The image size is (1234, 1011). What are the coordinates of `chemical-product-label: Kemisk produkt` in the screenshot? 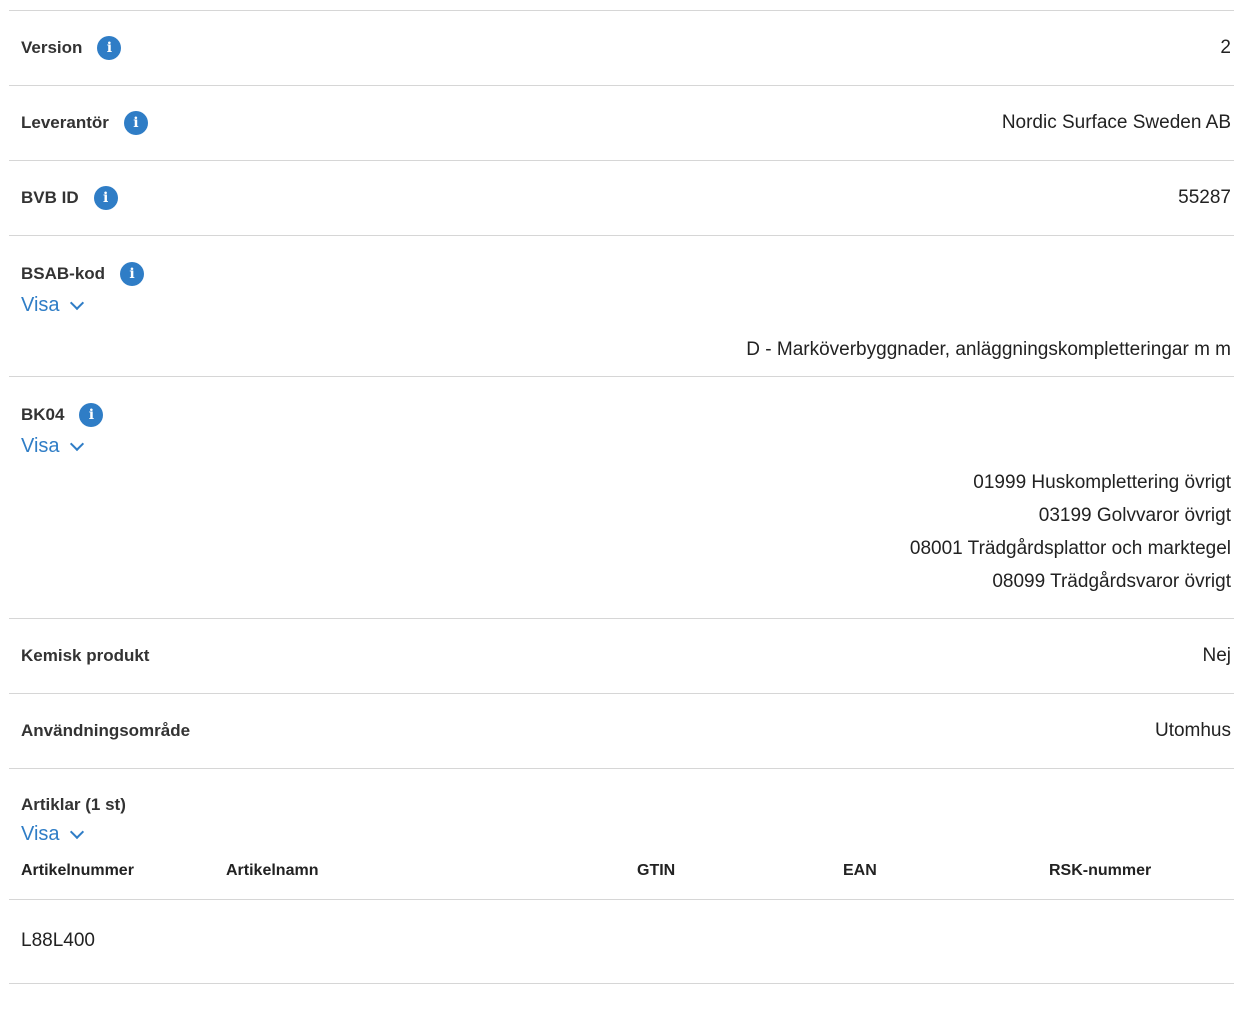 It's located at (85, 655).